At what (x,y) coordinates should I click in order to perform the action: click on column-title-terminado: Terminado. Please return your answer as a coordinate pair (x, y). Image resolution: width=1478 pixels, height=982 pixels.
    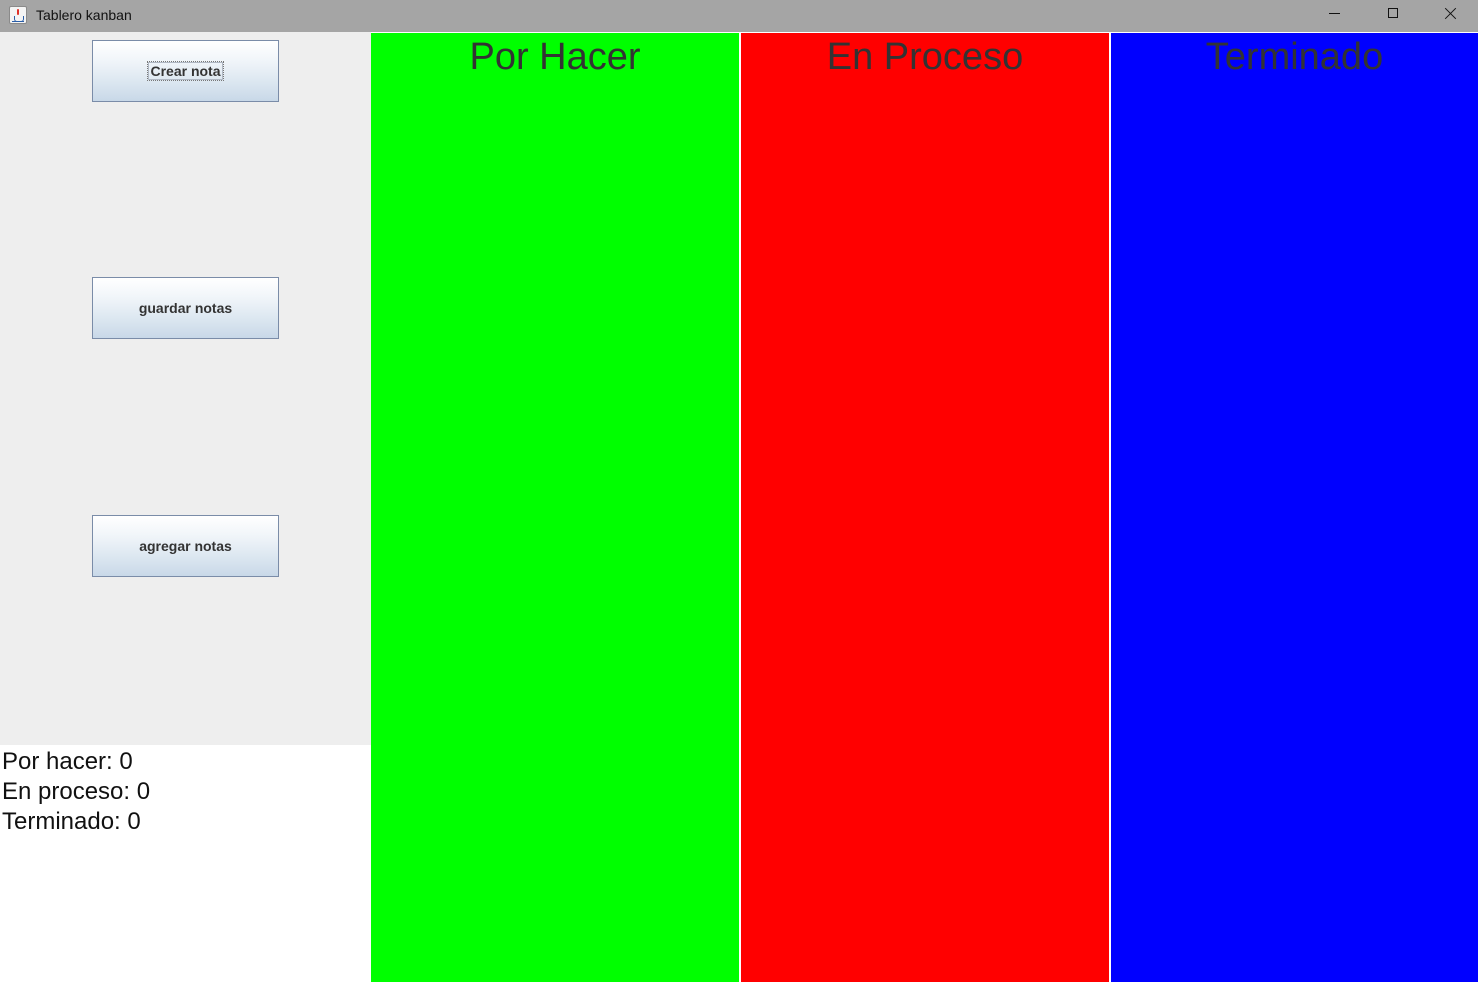
    Looking at the image, I should click on (1294, 57).